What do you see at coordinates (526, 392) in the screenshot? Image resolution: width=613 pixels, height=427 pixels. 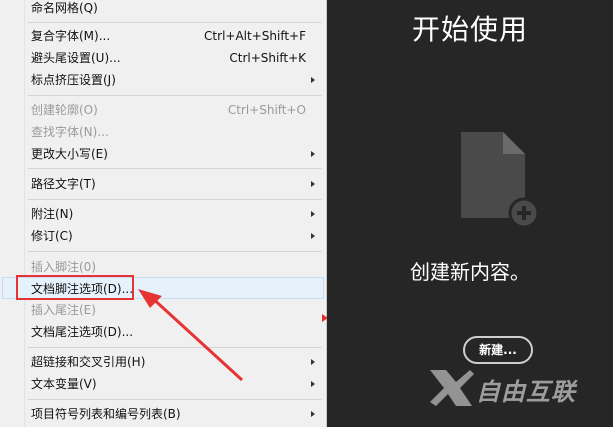 I see `watermark-text: 自由互联` at bounding box center [526, 392].